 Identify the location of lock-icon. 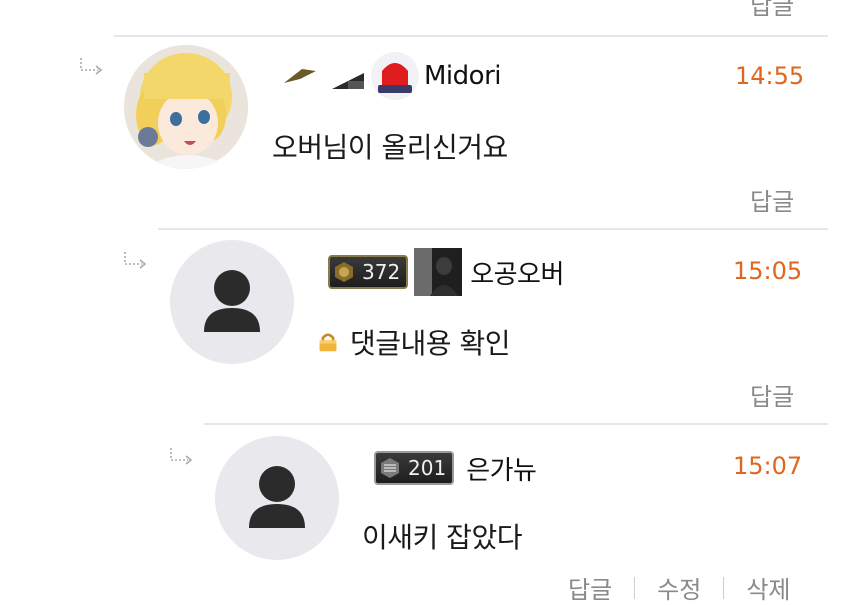
(328, 342).